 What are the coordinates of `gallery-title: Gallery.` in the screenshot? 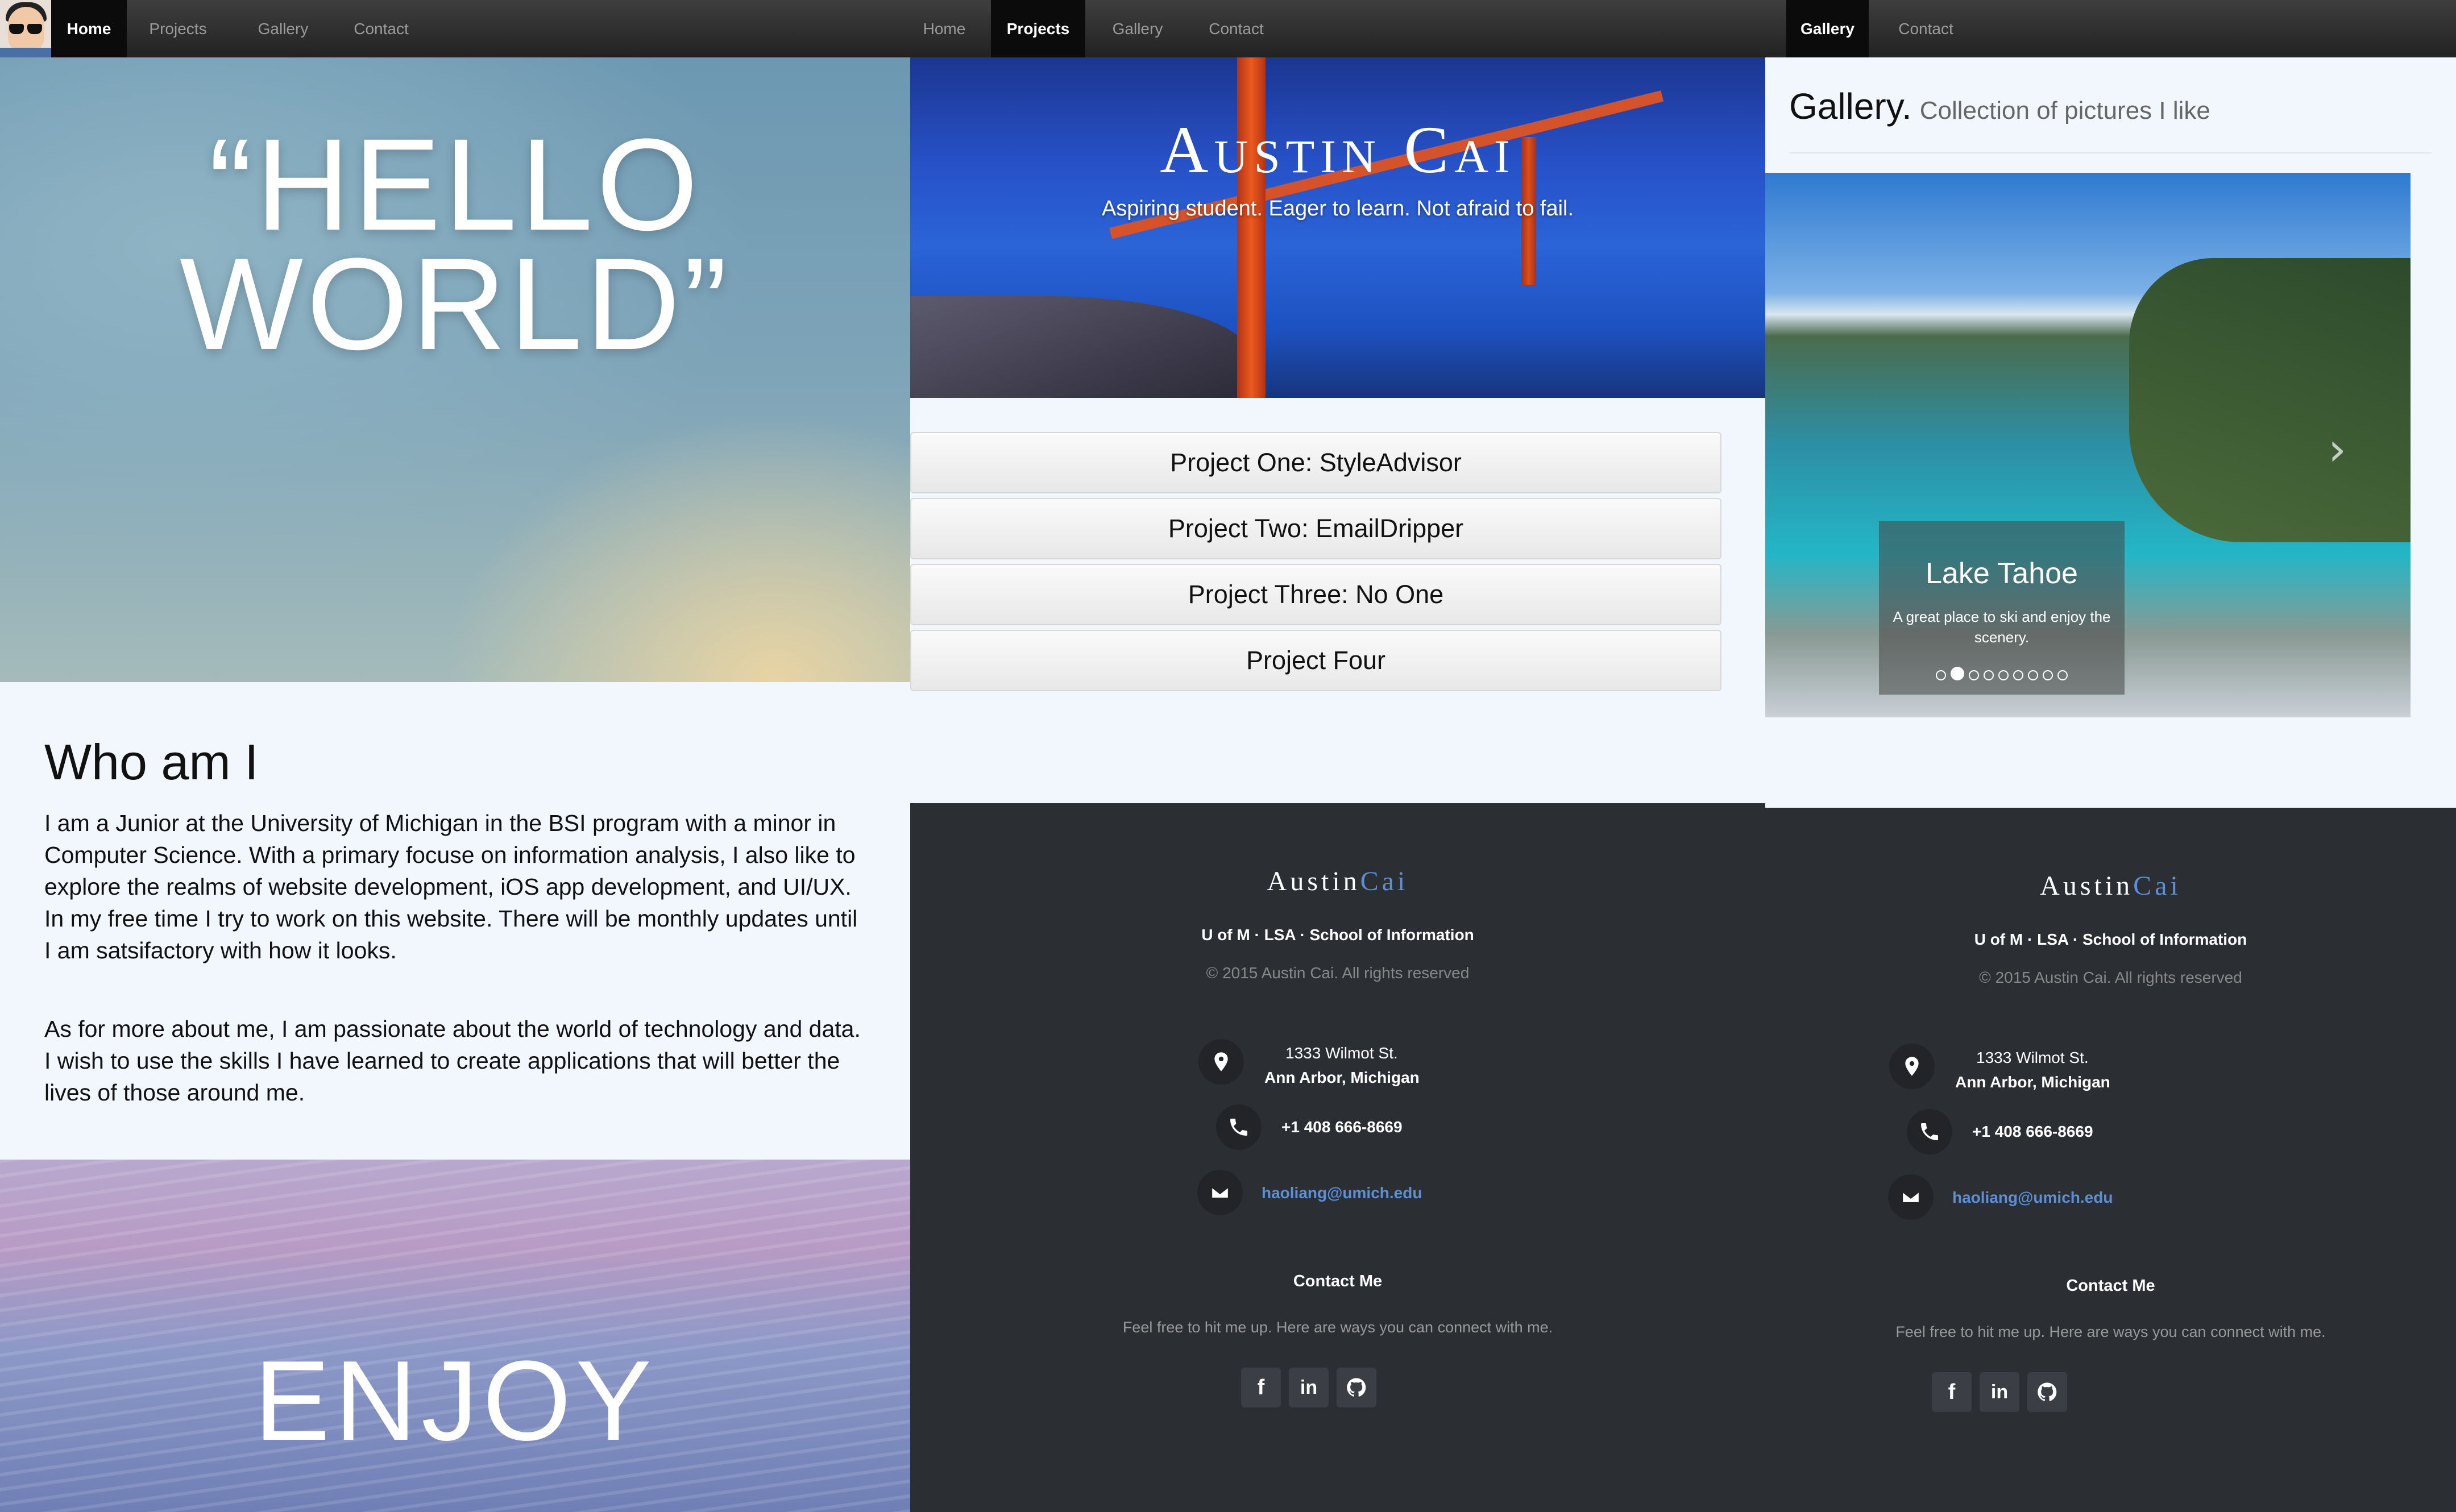 It's located at (1850, 106).